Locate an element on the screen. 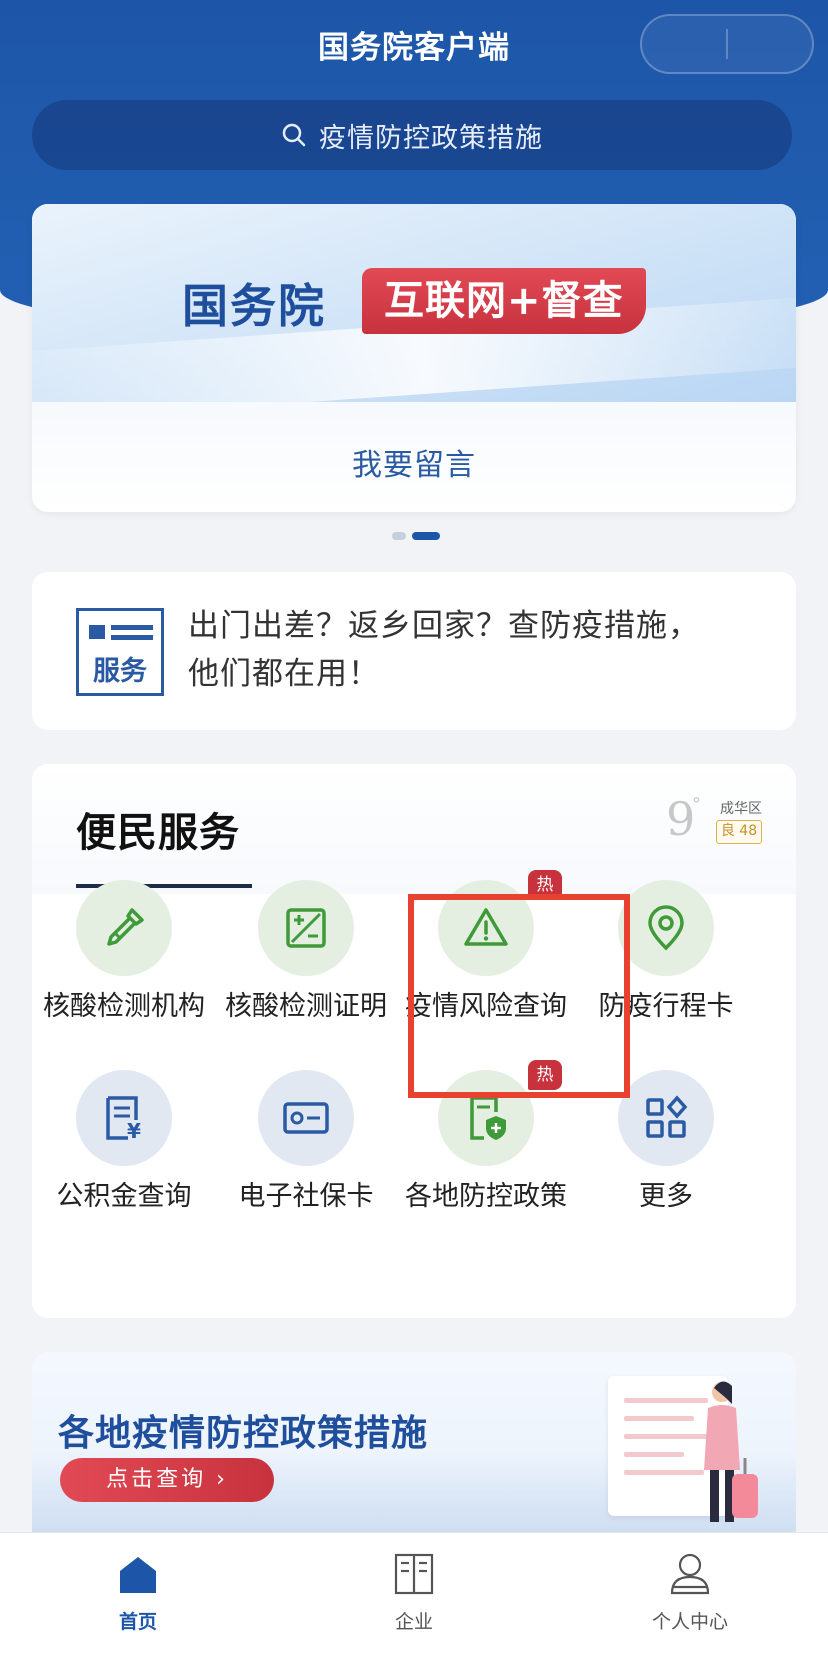  tab-personal-label: 个人中心 is located at coordinates (689, 1622).